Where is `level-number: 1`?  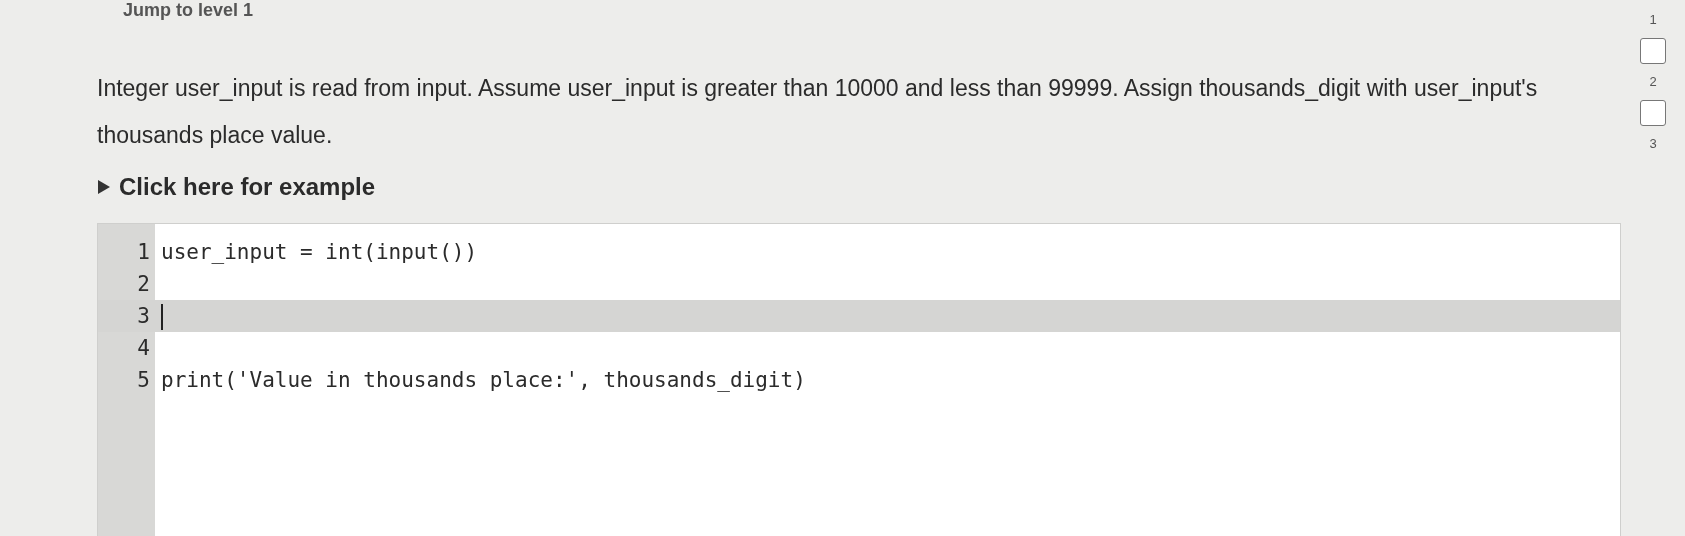 level-number: 1 is located at coordinates (1653, 20).